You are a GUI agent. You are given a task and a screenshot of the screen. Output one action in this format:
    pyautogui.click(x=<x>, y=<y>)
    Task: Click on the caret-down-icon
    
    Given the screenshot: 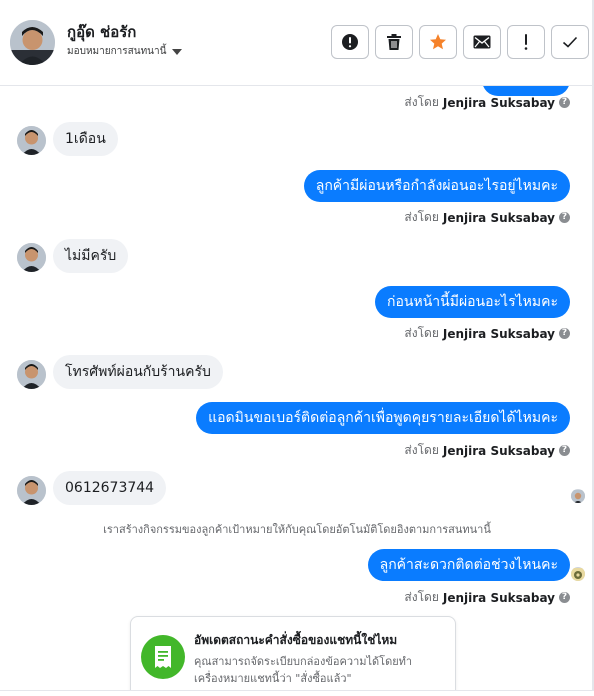 What is the action you would take?
    pyautogui.click(x=177, y=51)
    